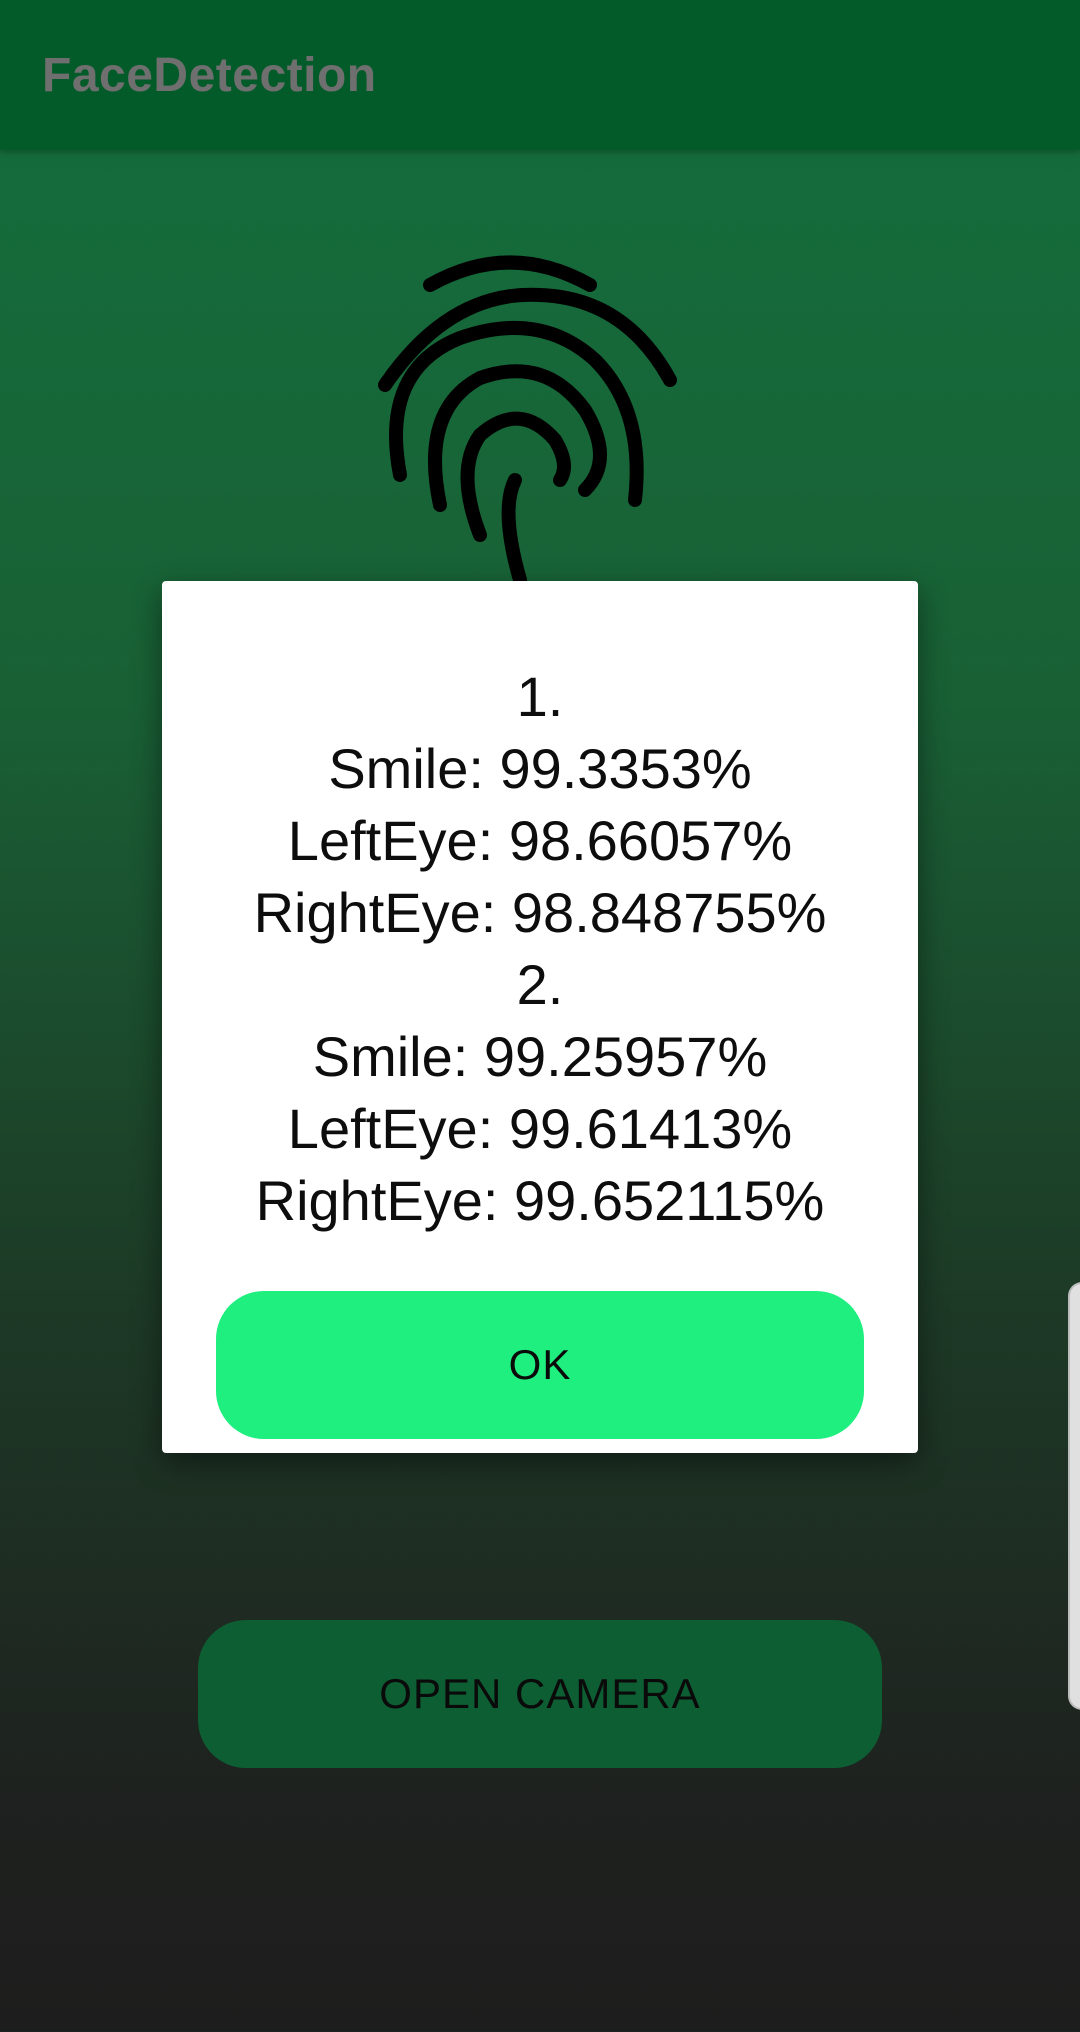  What do you see at coordinates (540, 768) in the screenshot?
I see `face-1-smile: Smile: 99.3353%` at bounding box center [540, 768].